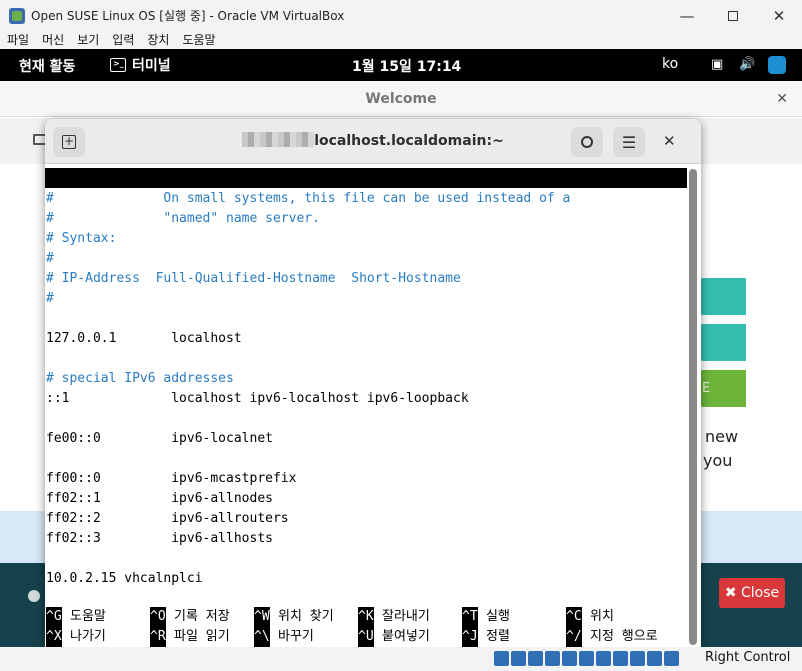  I want to click on shortcut-key: ^C, so click(574, 617).